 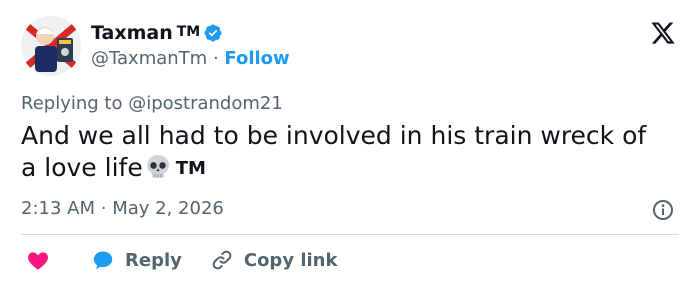 I want to click on replying-to-mention: @ipostrandom21, so click(x=205, y=103).